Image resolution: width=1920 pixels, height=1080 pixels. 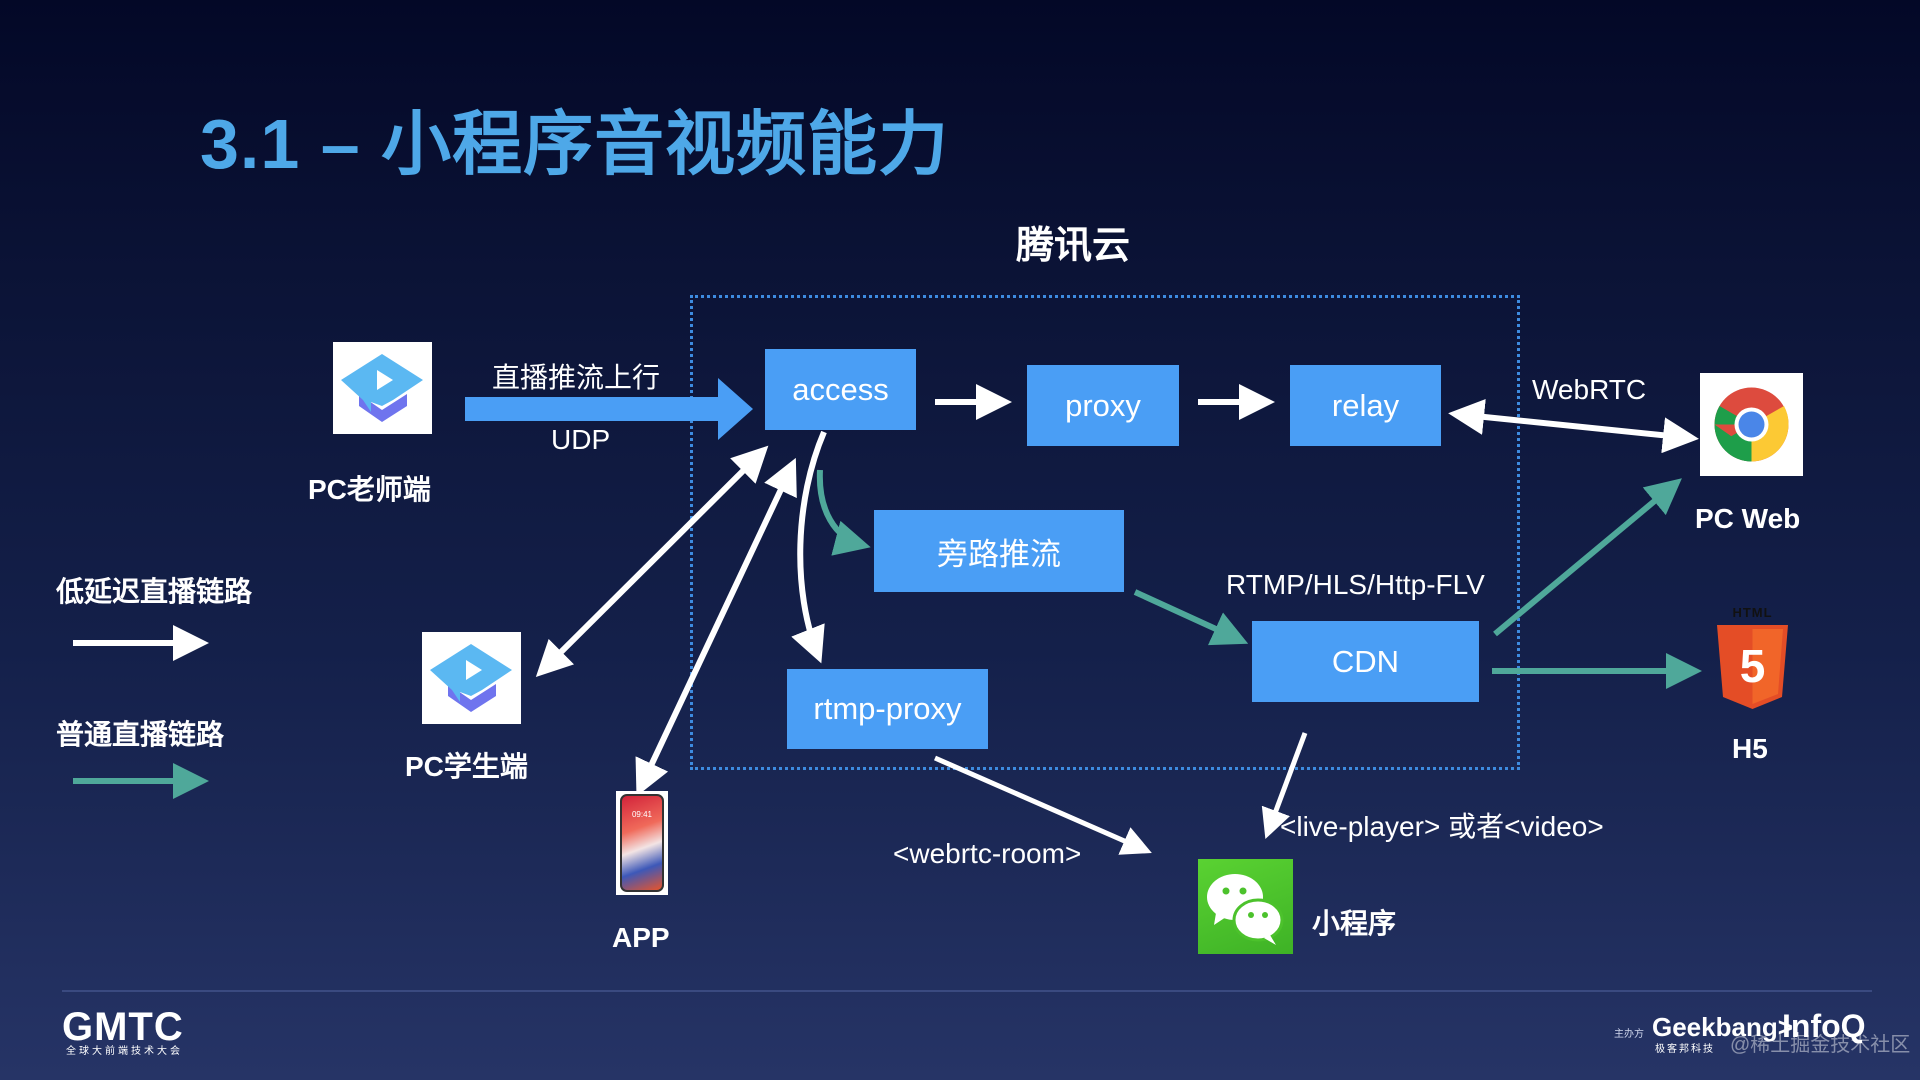 What do you see at coordinates (1587, 557) in the screenshot?
I see `cdn-pcweb-arrow` at bounding box center [1587, 557].